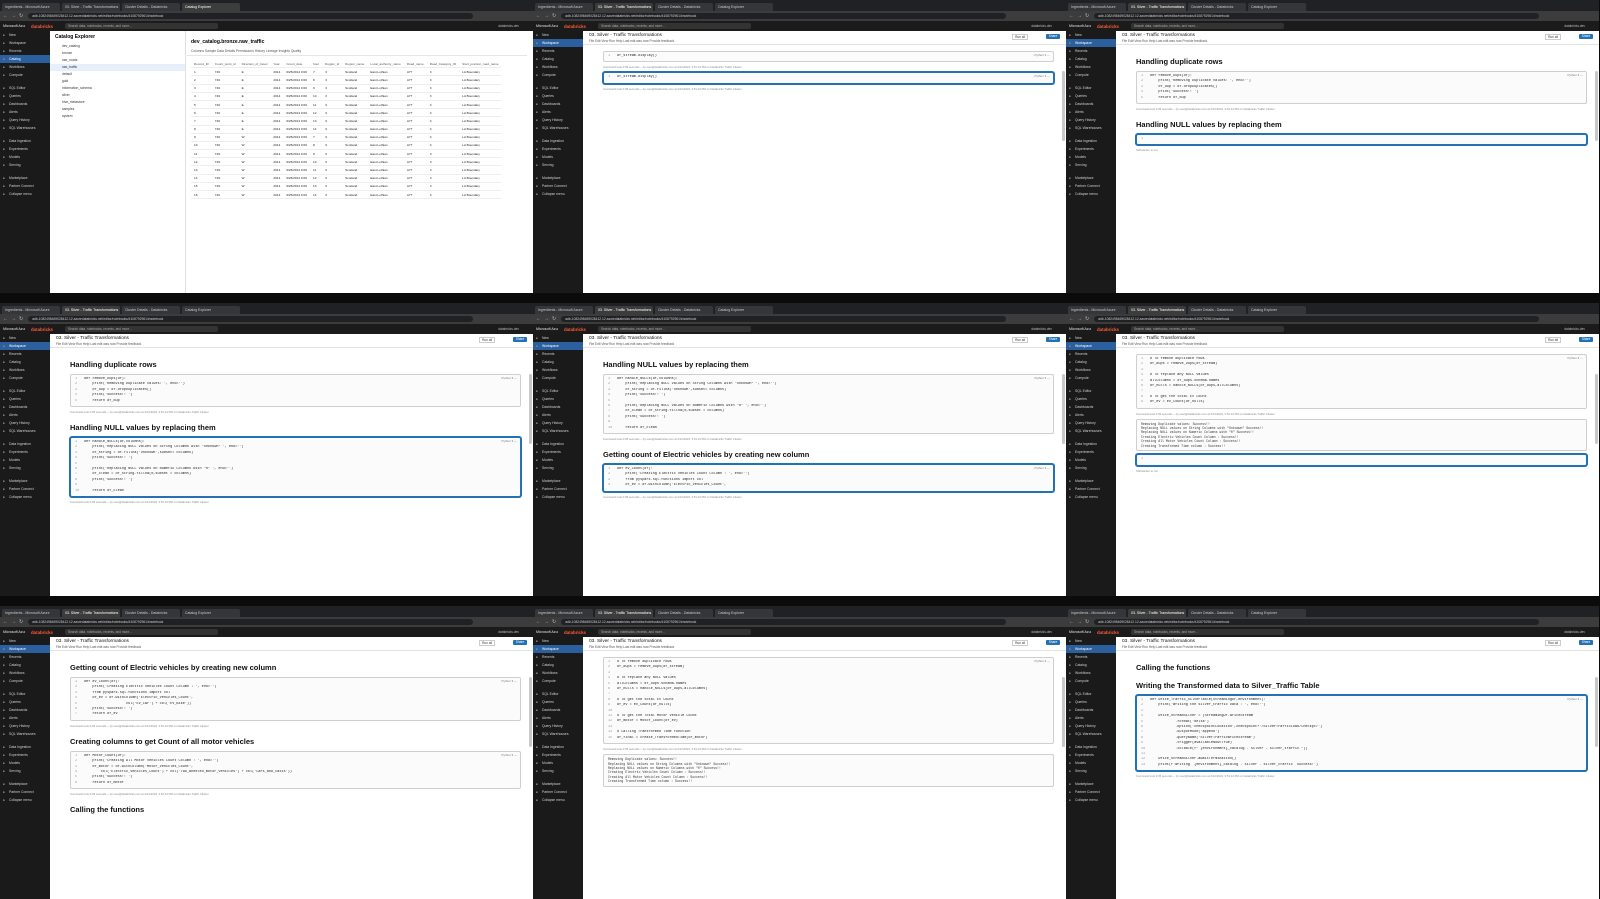 Image resolution: width=1600 pixels, height=899 pixels. I want to click on column-header: Start_junction_road_name, so click(480, 64).